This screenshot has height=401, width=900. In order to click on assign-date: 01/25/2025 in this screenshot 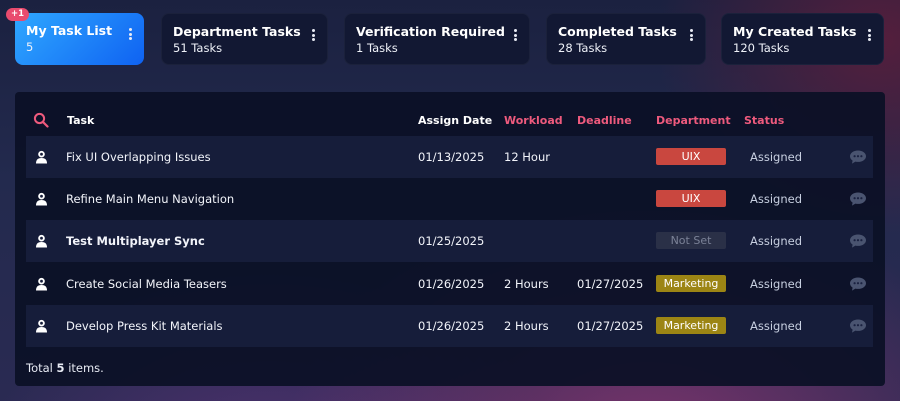, I will do `click(451, 241)`.